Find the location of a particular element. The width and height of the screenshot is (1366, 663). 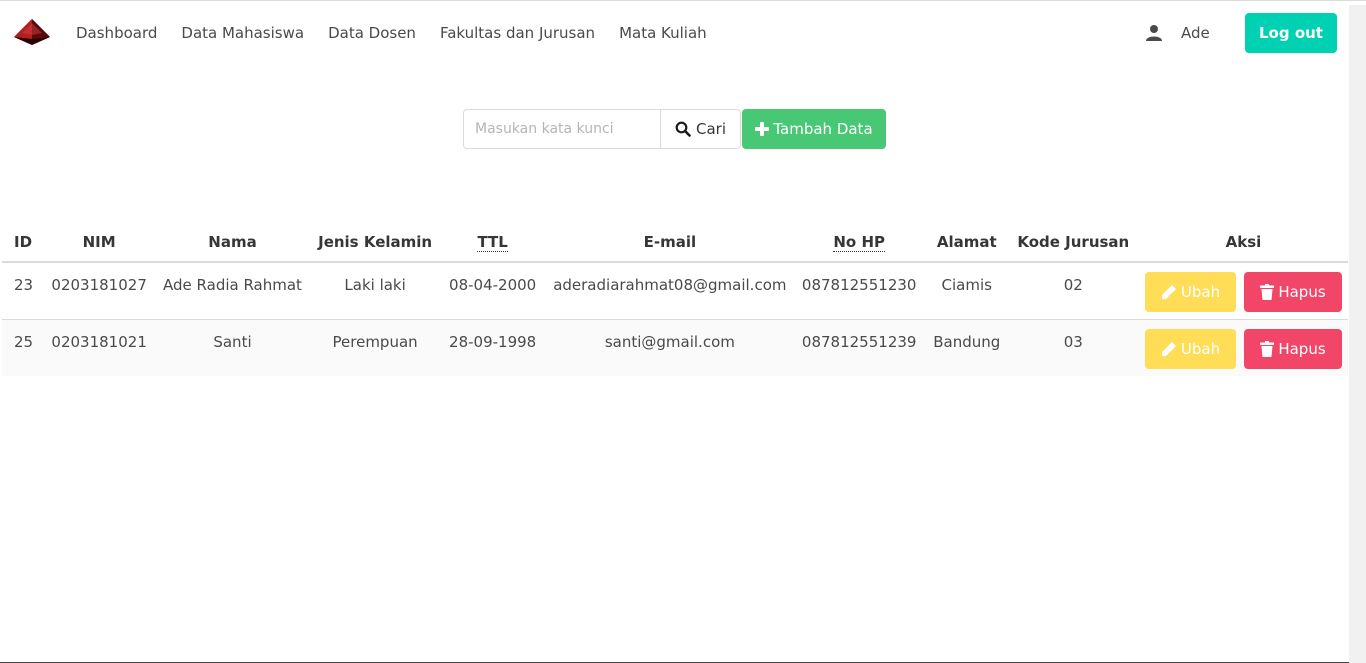

add-data-button: Tambah Data is located at coordinates (814, 129).